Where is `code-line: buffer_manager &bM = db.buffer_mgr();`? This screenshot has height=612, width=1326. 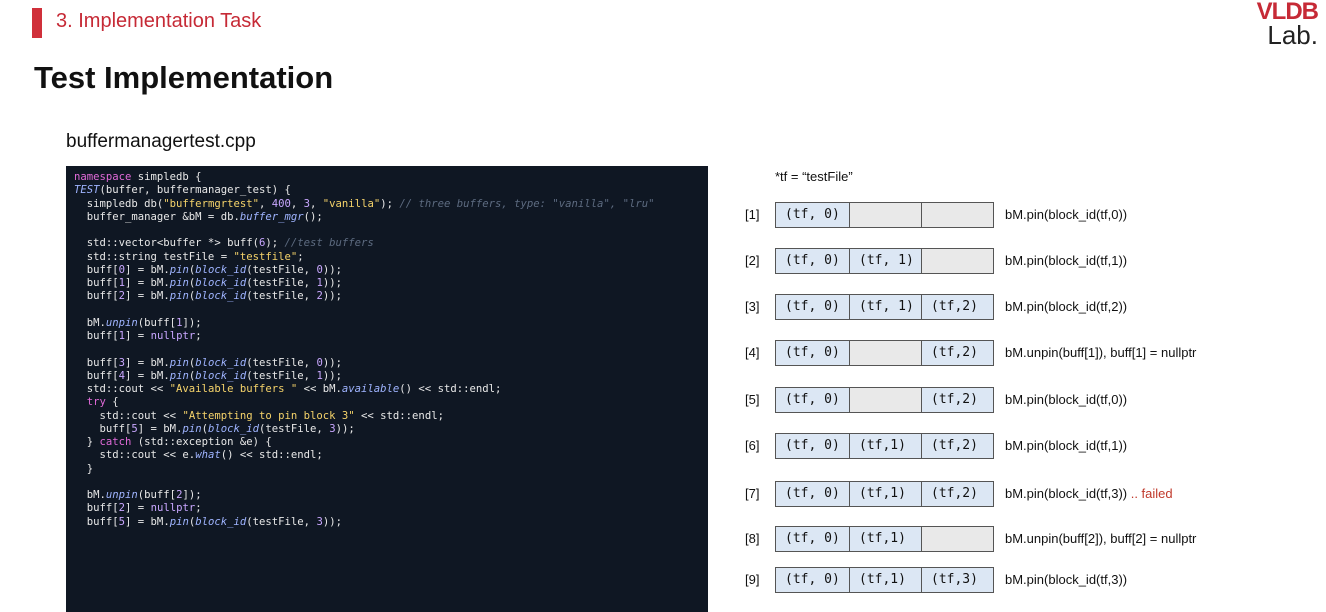 code-line: buffer_manager &bM = db.buffer_mgr(); is located at coordinates (198, 216).